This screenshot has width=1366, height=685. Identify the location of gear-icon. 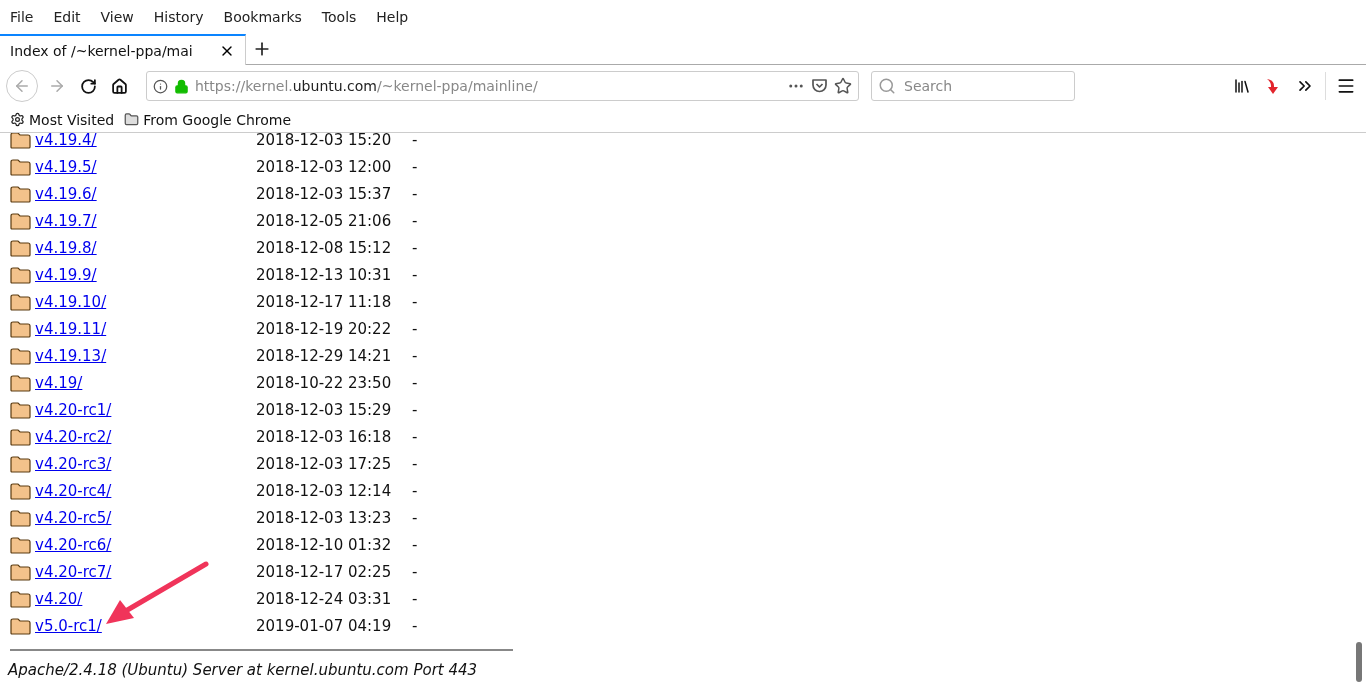
(17, 119).